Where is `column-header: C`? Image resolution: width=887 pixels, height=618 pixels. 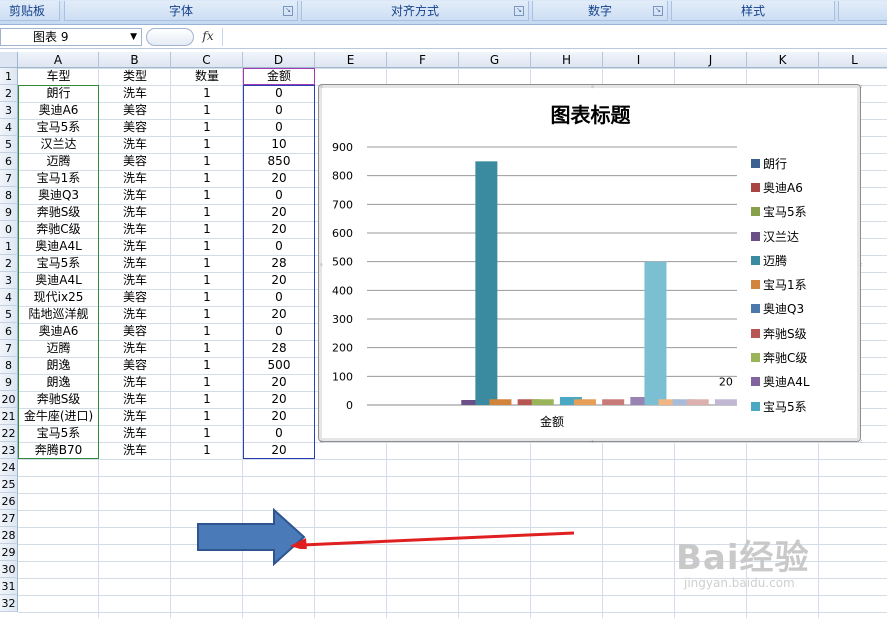
column-header: C is located at coordinates (207, 60).